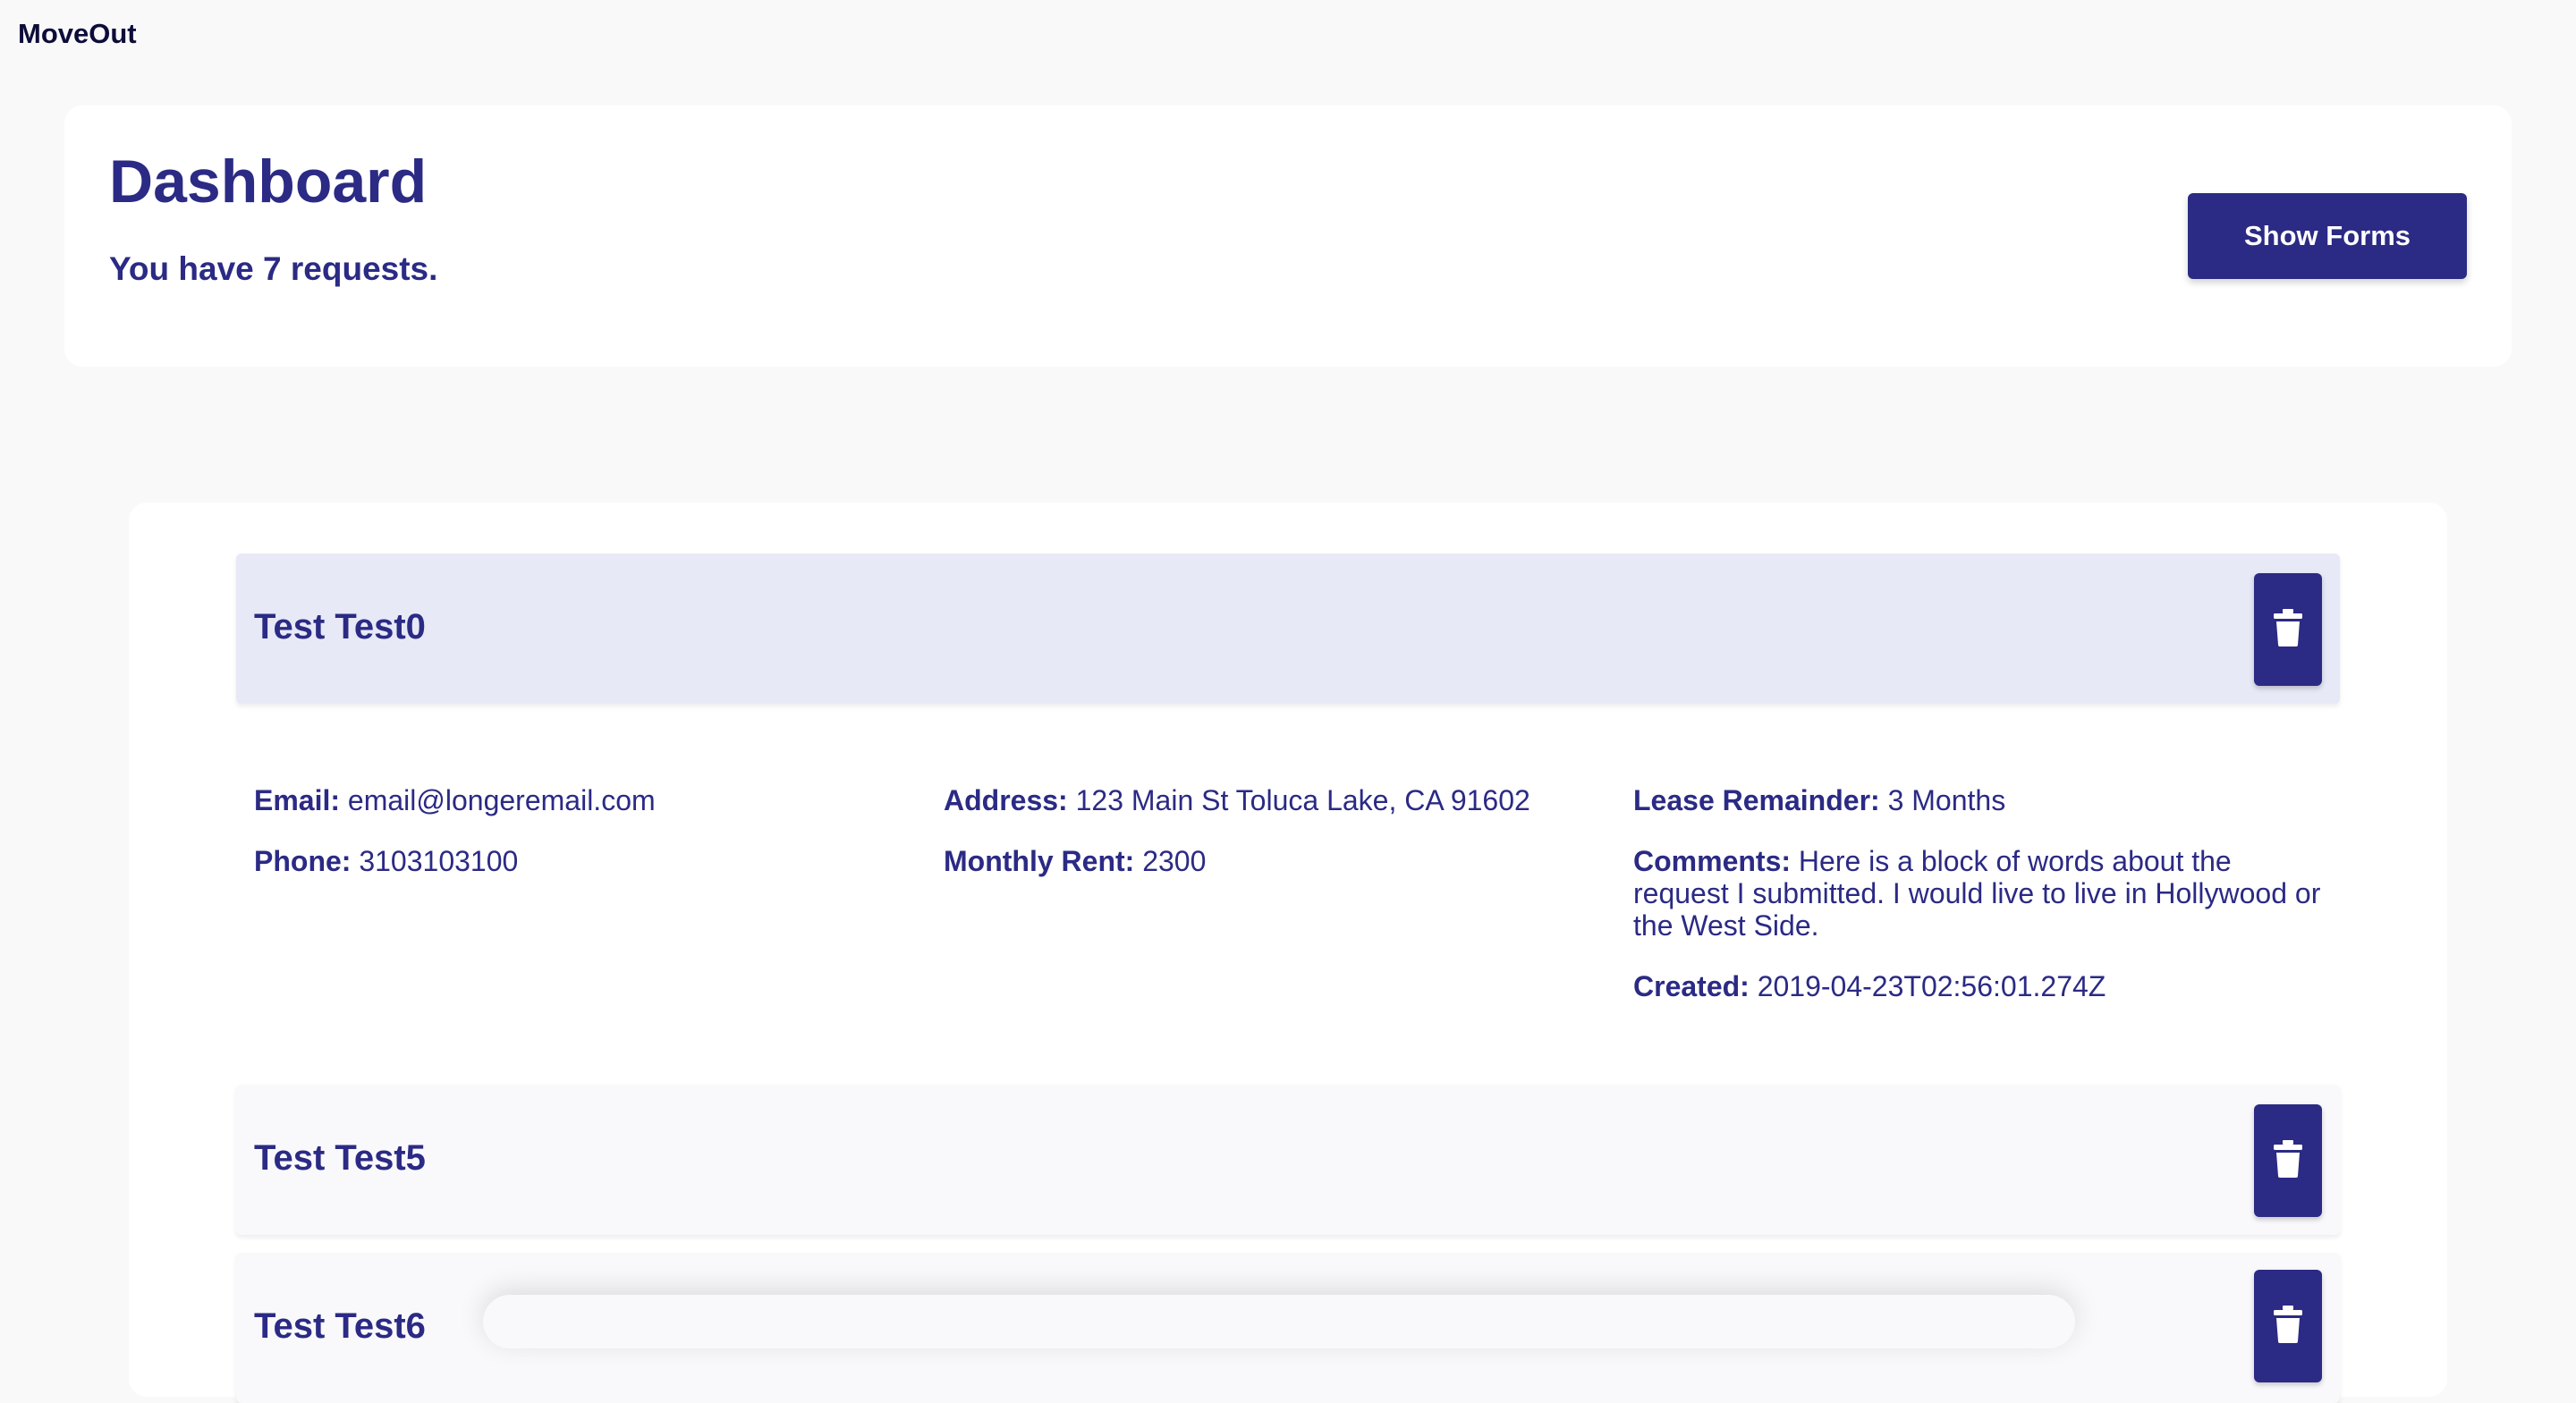  What do you see at coordinates (1006, 800) in the screenshot?
I see `address-label: Address:` at bounding box center [1006, 800].